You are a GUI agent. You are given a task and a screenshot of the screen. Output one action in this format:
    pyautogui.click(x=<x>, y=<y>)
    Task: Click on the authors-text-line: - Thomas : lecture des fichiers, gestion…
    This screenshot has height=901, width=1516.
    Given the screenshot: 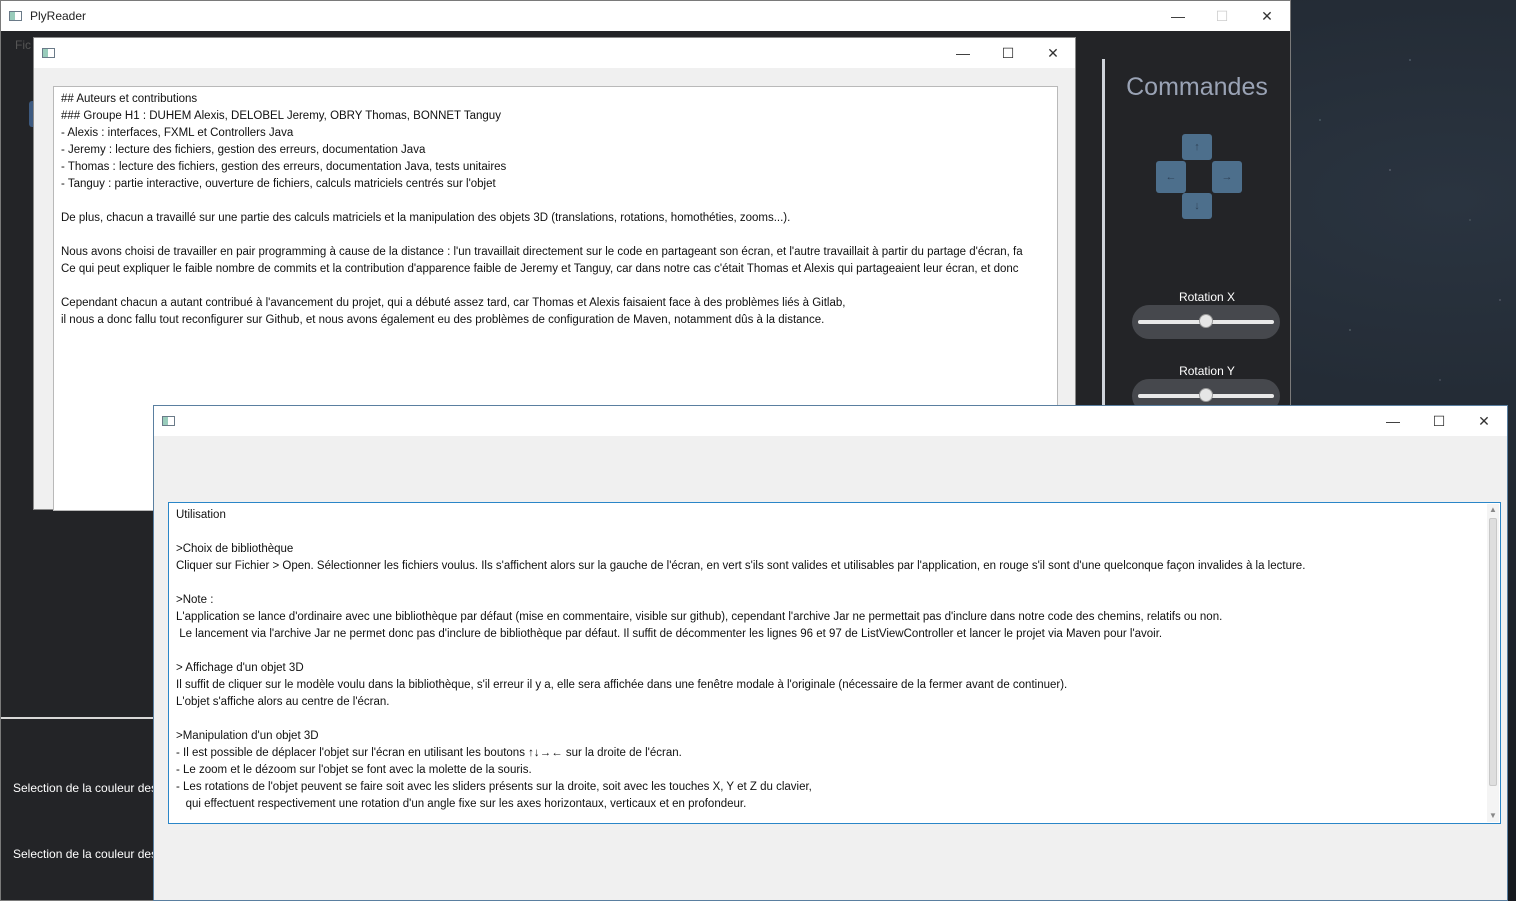 What is the action you would take?
    pyautogui.click(x=284, y=167)
    